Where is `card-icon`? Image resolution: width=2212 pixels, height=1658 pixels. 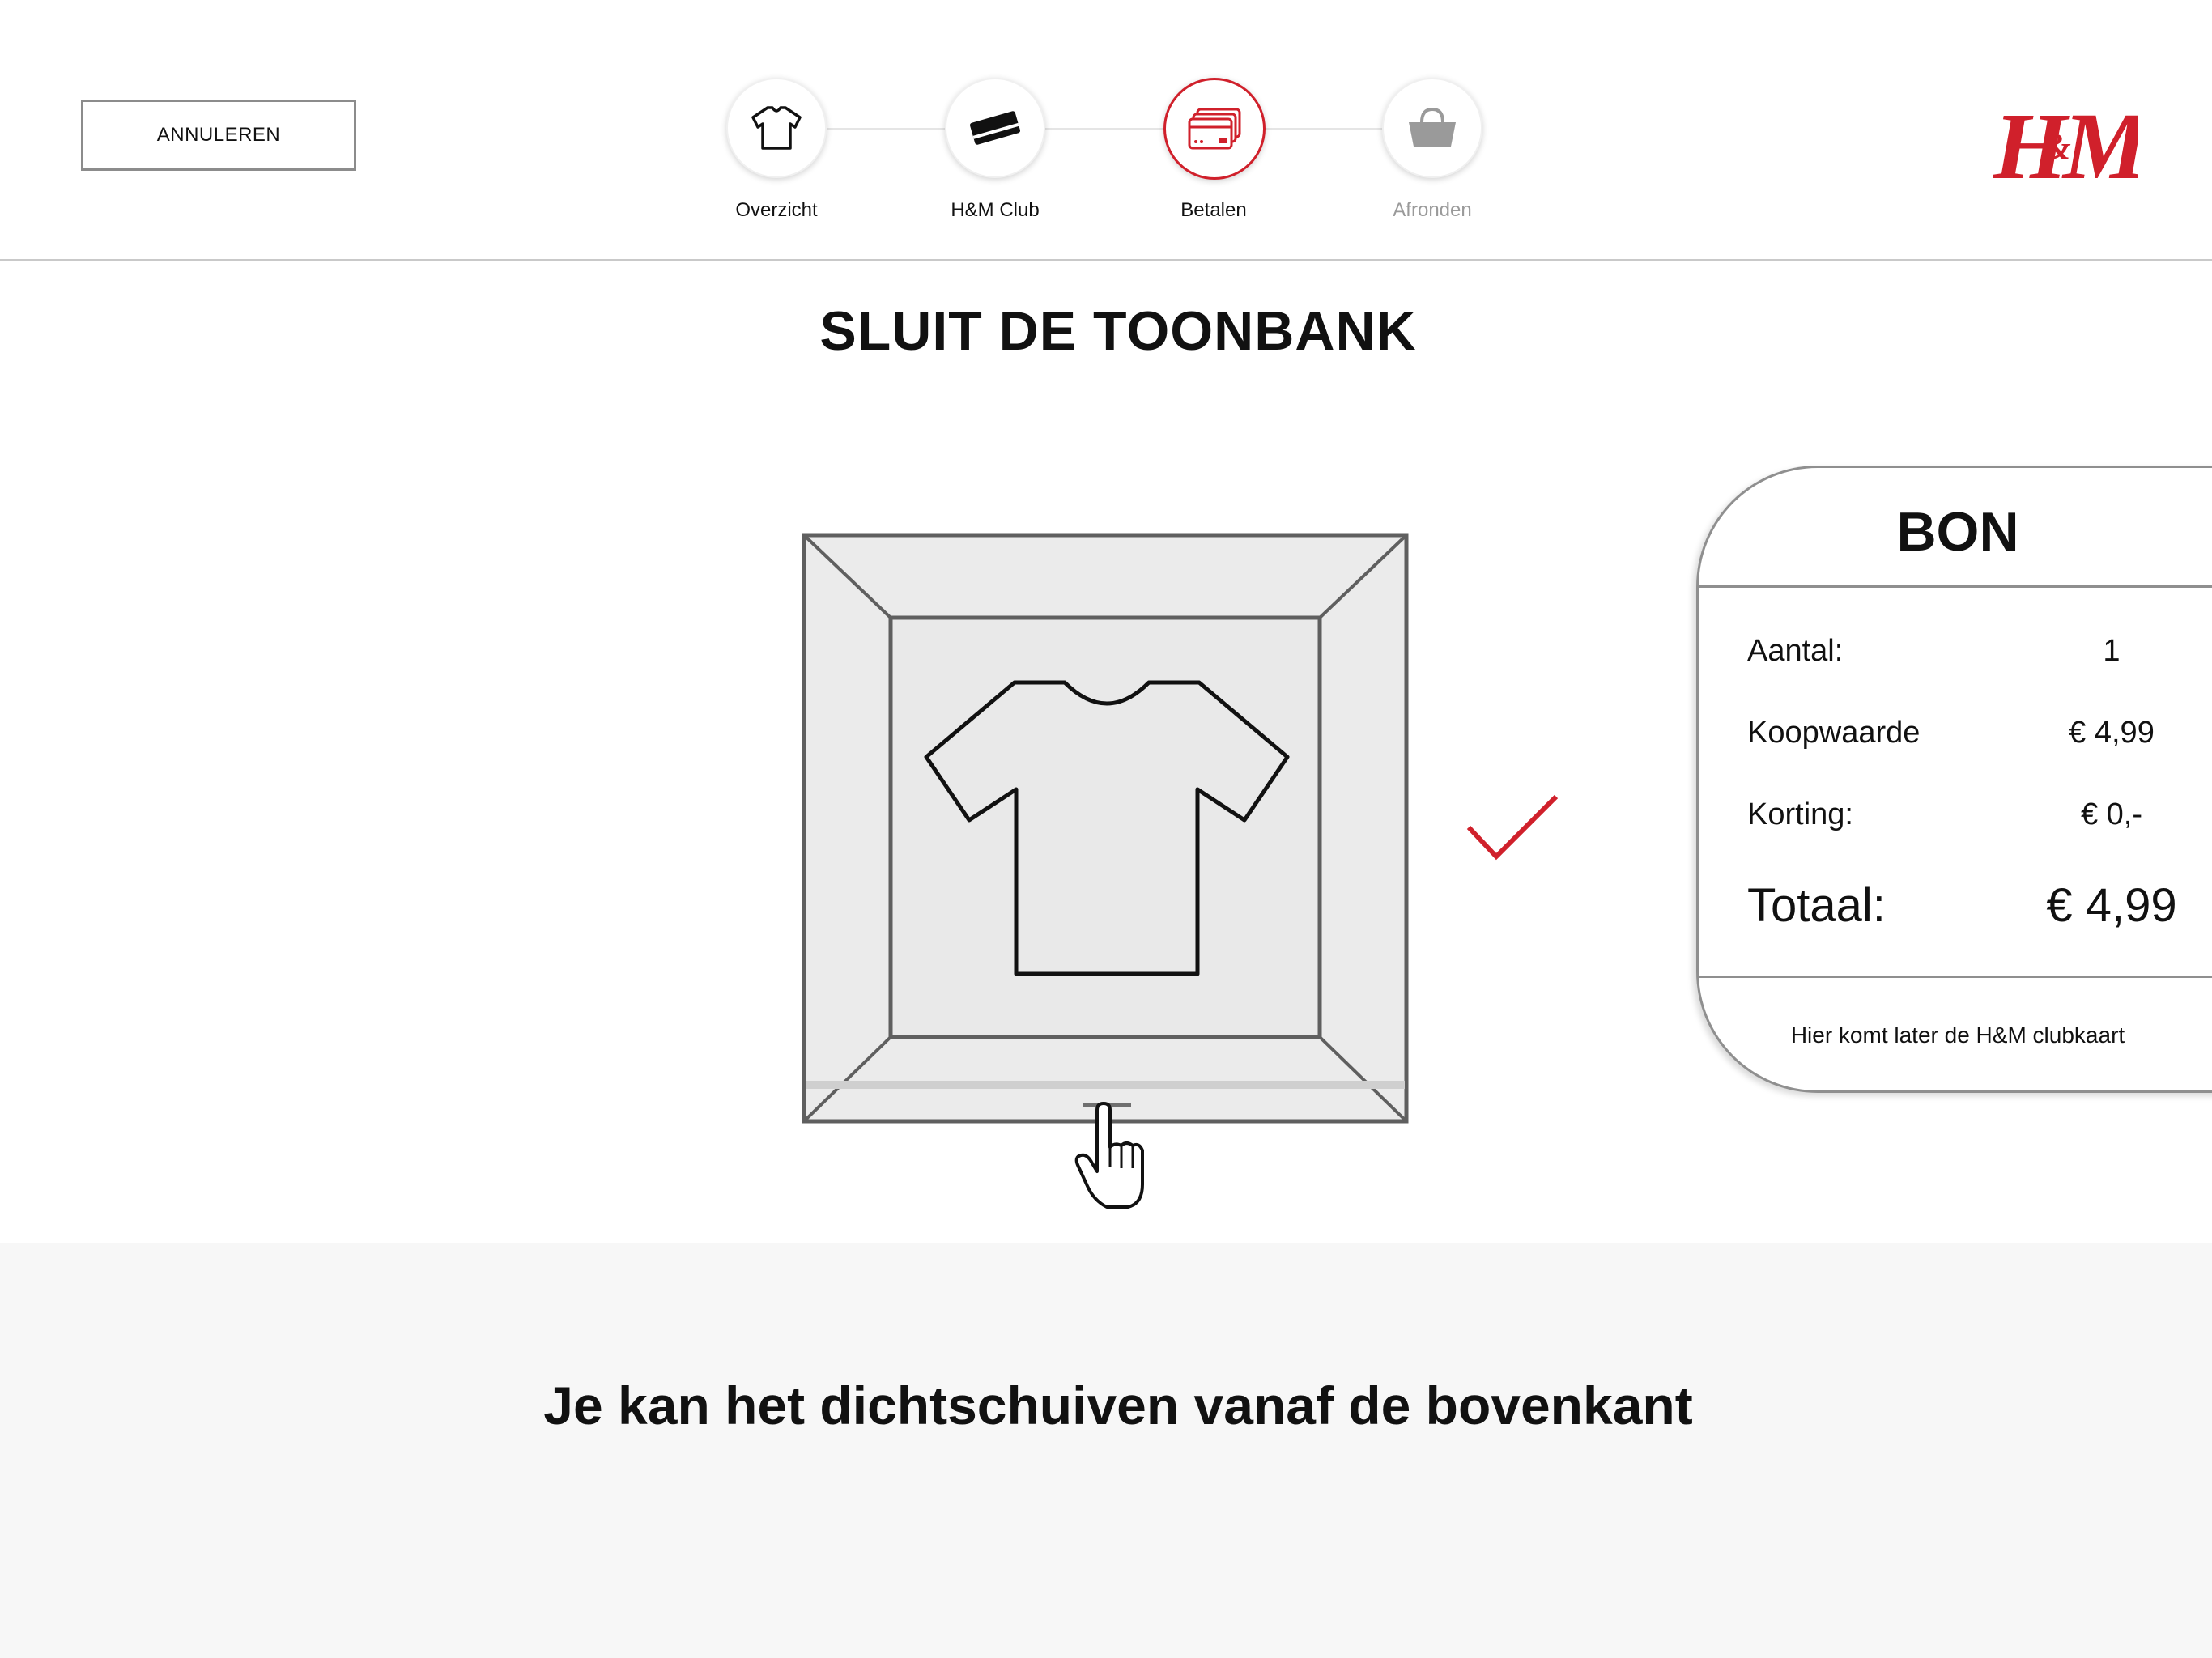 card-icon is located at coordinates (995, 128).